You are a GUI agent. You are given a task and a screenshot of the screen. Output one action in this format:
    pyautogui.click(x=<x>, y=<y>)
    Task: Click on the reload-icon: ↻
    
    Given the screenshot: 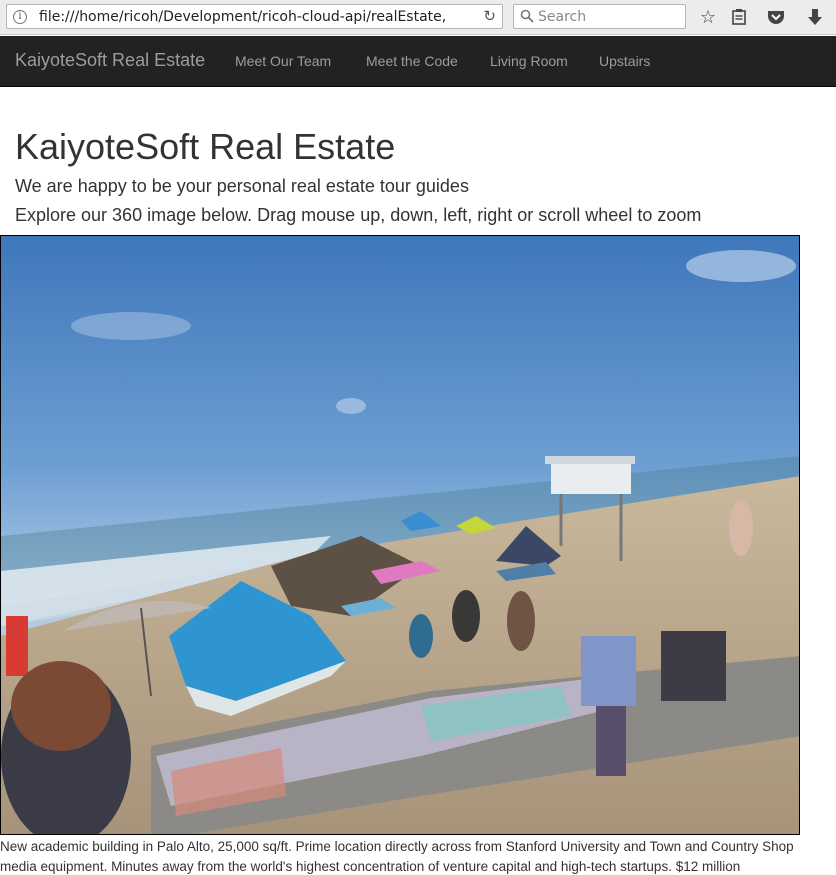 What is the action you would take?
    pyautogui.click(x=489, y=16)
    